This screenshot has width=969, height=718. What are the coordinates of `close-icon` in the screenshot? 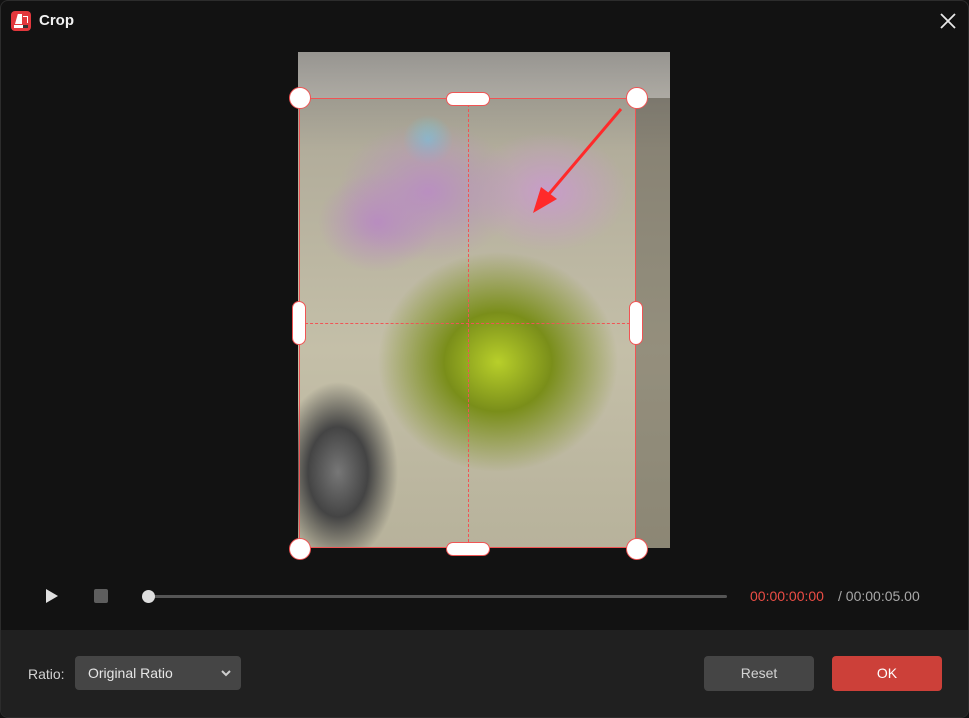 It's located at (948, 21).